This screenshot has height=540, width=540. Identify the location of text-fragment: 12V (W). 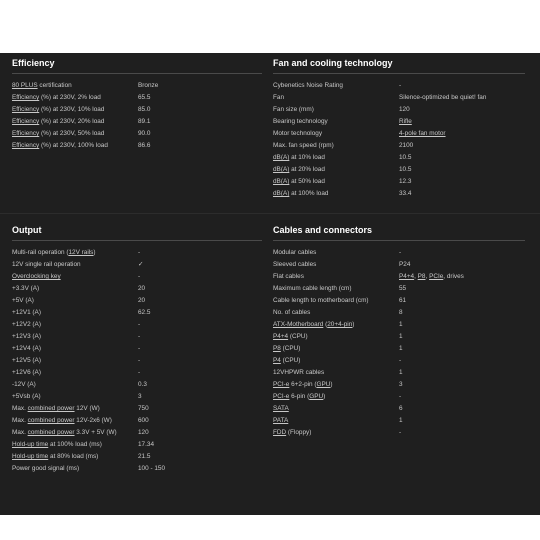
(87, 408).